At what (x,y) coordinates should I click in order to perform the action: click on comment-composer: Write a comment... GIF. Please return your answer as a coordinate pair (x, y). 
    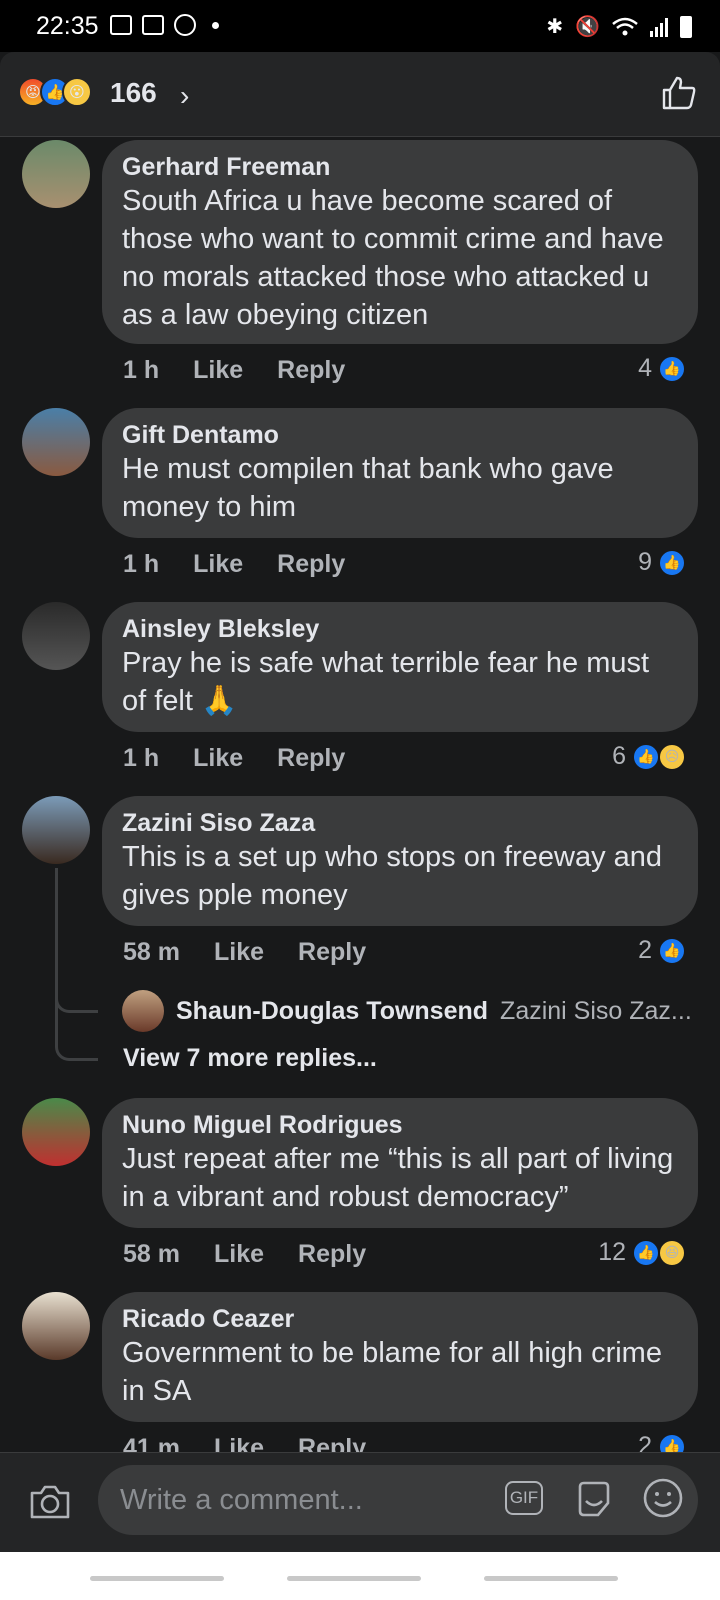
    Looking at the image, I should click on (360, 1502).